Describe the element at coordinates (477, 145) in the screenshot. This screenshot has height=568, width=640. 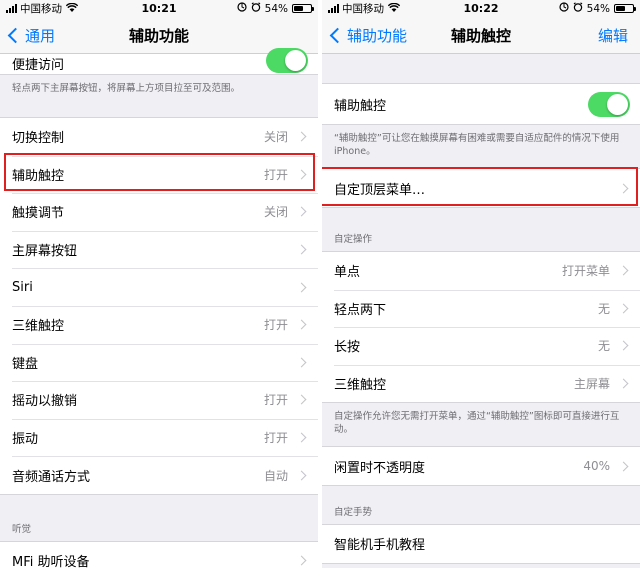
I see `assistive-touch-note: “辅助触控”可让您在触摸屏幕有困难或需要自适应配件的情况下使用 iPhone。` at that location.